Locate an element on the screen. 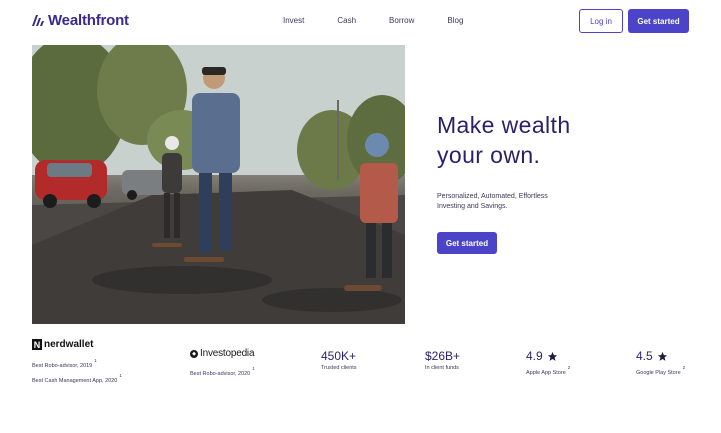 Image resolution: width=721 pixels, height=433 pixels. hero-headline: Make wealth your own. is located at coordinates (504, 140).